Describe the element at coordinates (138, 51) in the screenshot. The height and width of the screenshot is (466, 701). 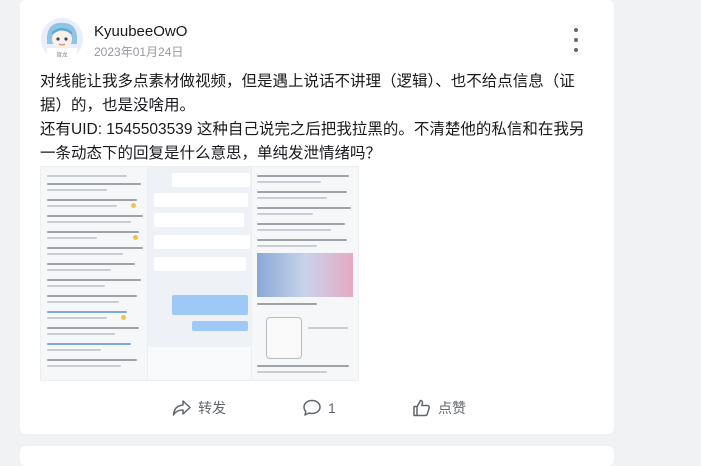
I see `post-date: 2023年01月24日` at that location.